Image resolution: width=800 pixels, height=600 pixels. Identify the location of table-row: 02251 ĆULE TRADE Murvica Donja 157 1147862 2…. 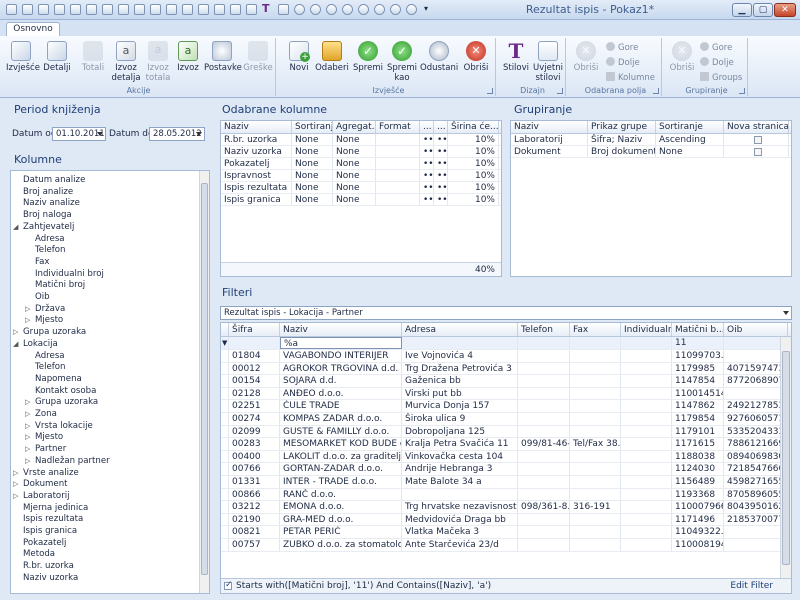
(506, 406).